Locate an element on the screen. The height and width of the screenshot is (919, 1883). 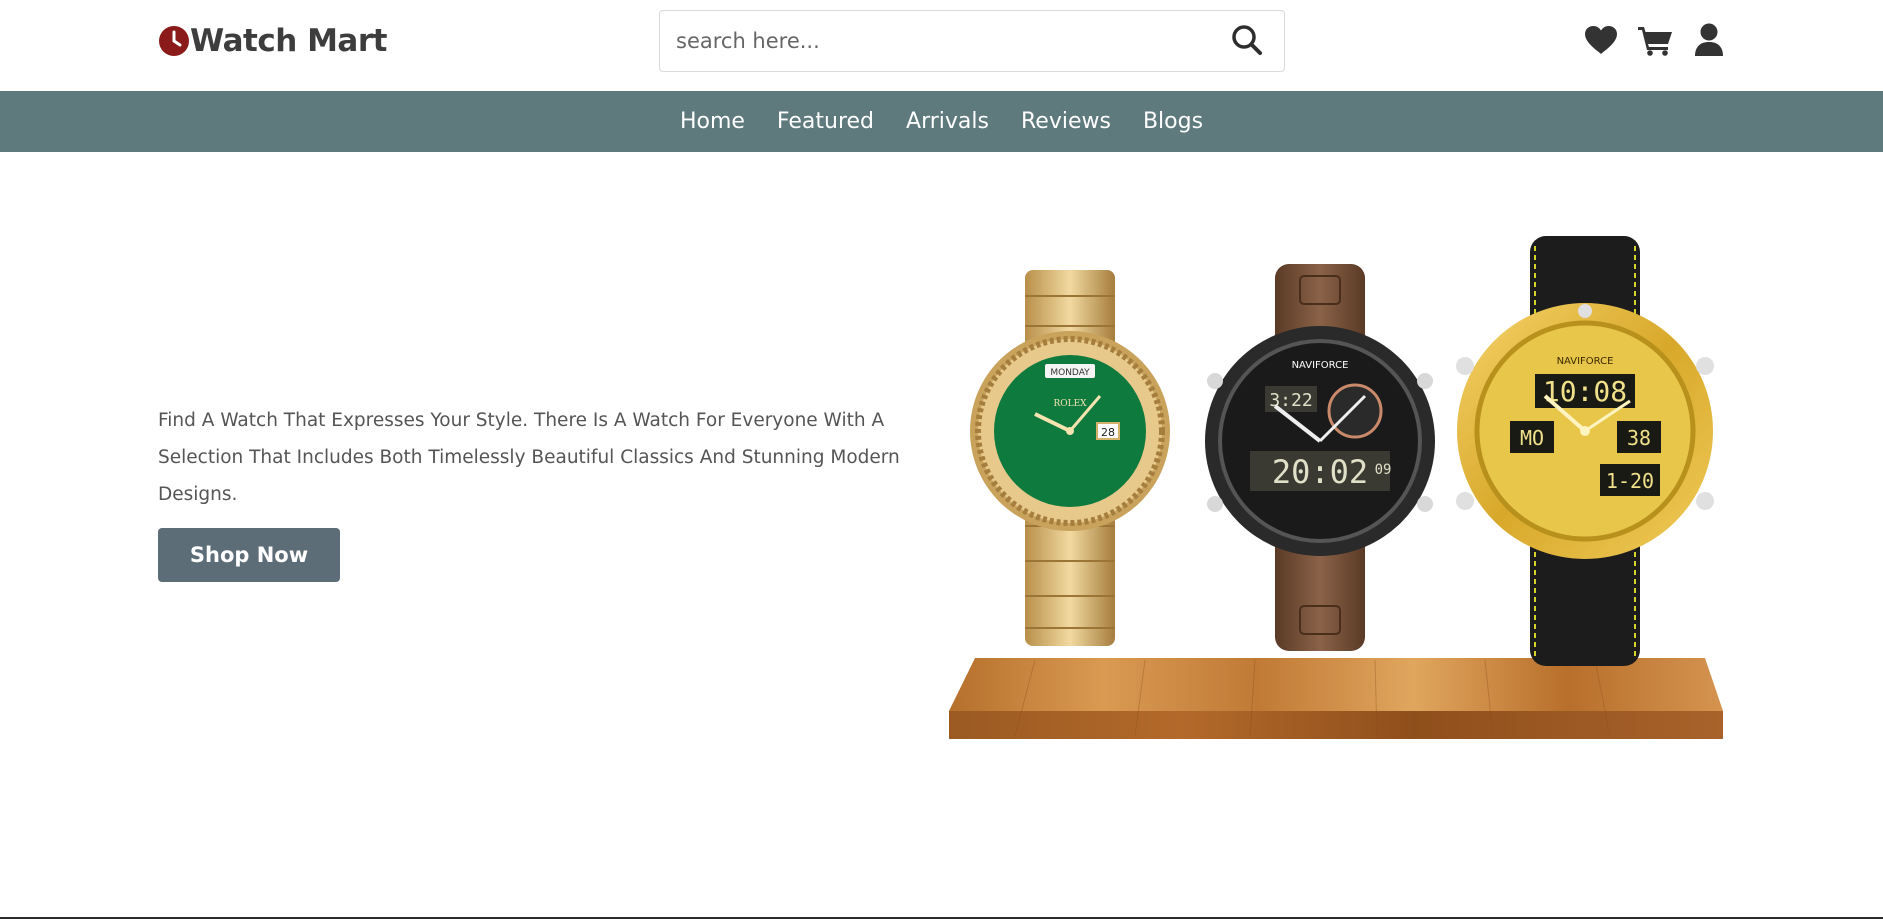
svg-text: MONDAY is located at coordinates (1070, 373).